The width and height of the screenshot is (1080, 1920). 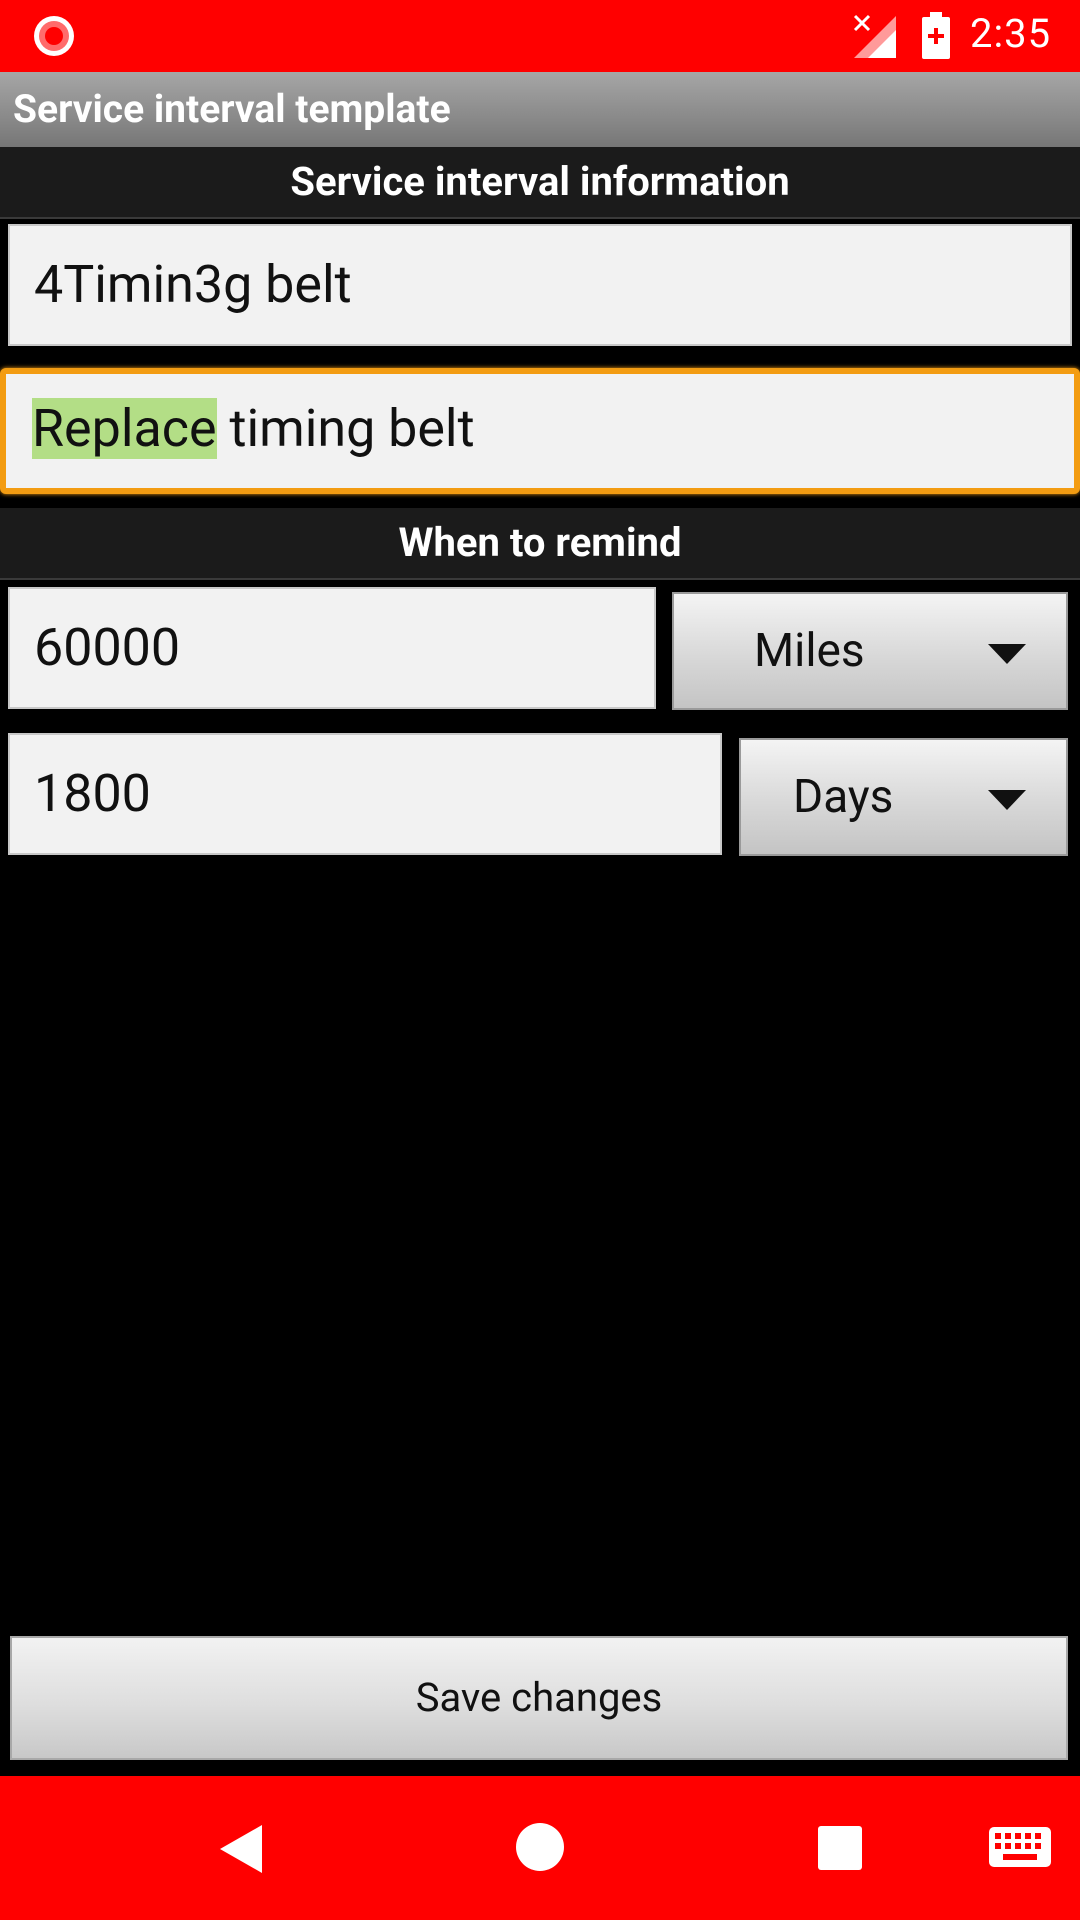 What do you see at coordinates (232, 109) in the screenshot?
I see `app-title: Service interval template` at bounding box center [232, 109].